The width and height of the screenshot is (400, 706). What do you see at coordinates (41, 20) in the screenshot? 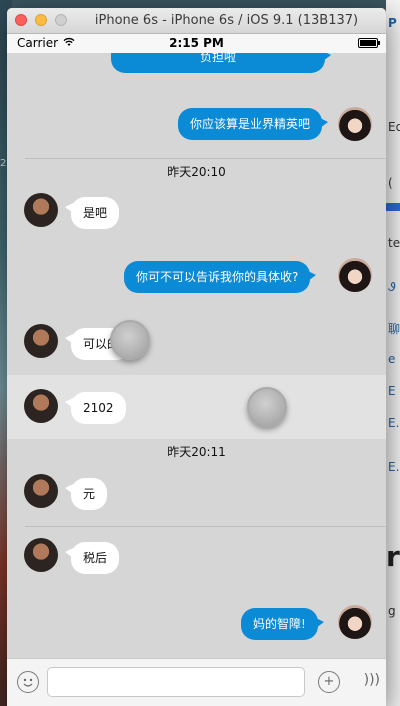
I see `minimize-button` at bounding box center [41, 20].